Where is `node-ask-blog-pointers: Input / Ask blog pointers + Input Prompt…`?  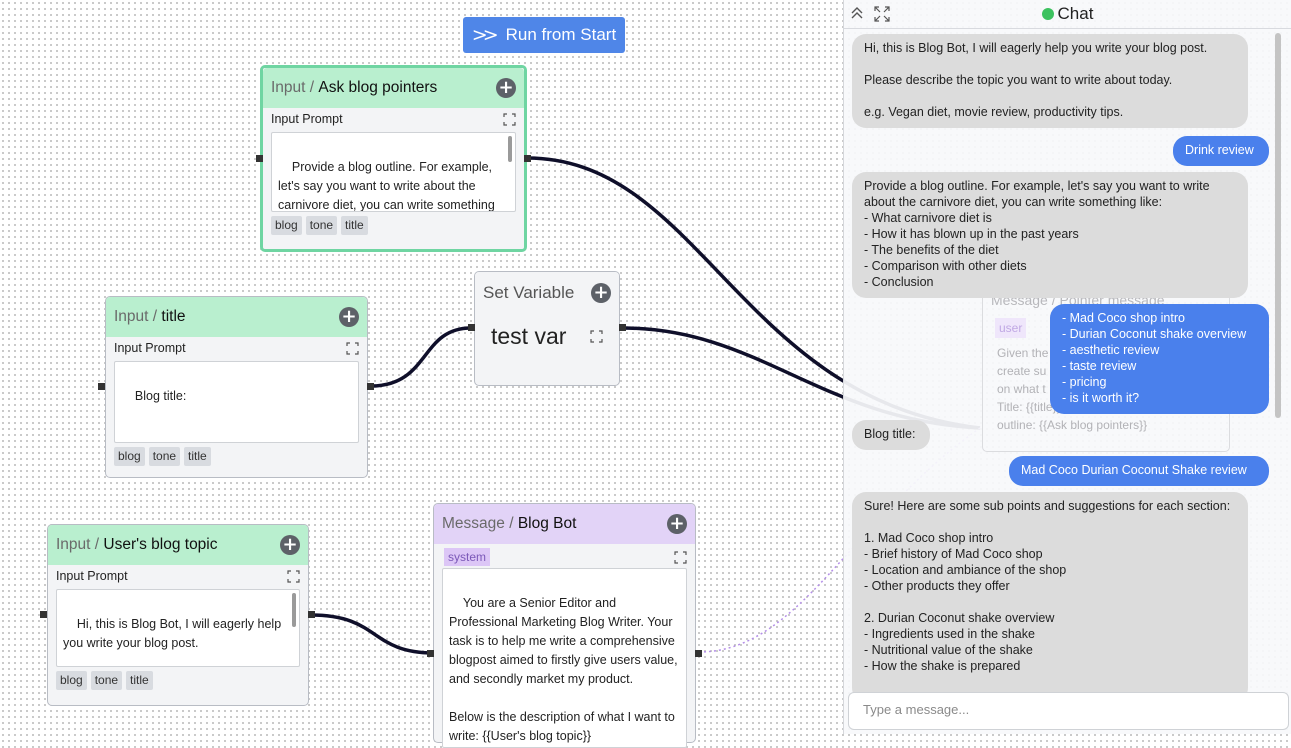
node-ask-blog-pointers: Input / Ask blog pointers + Input Prompt… is located at coordinates (393, 158).